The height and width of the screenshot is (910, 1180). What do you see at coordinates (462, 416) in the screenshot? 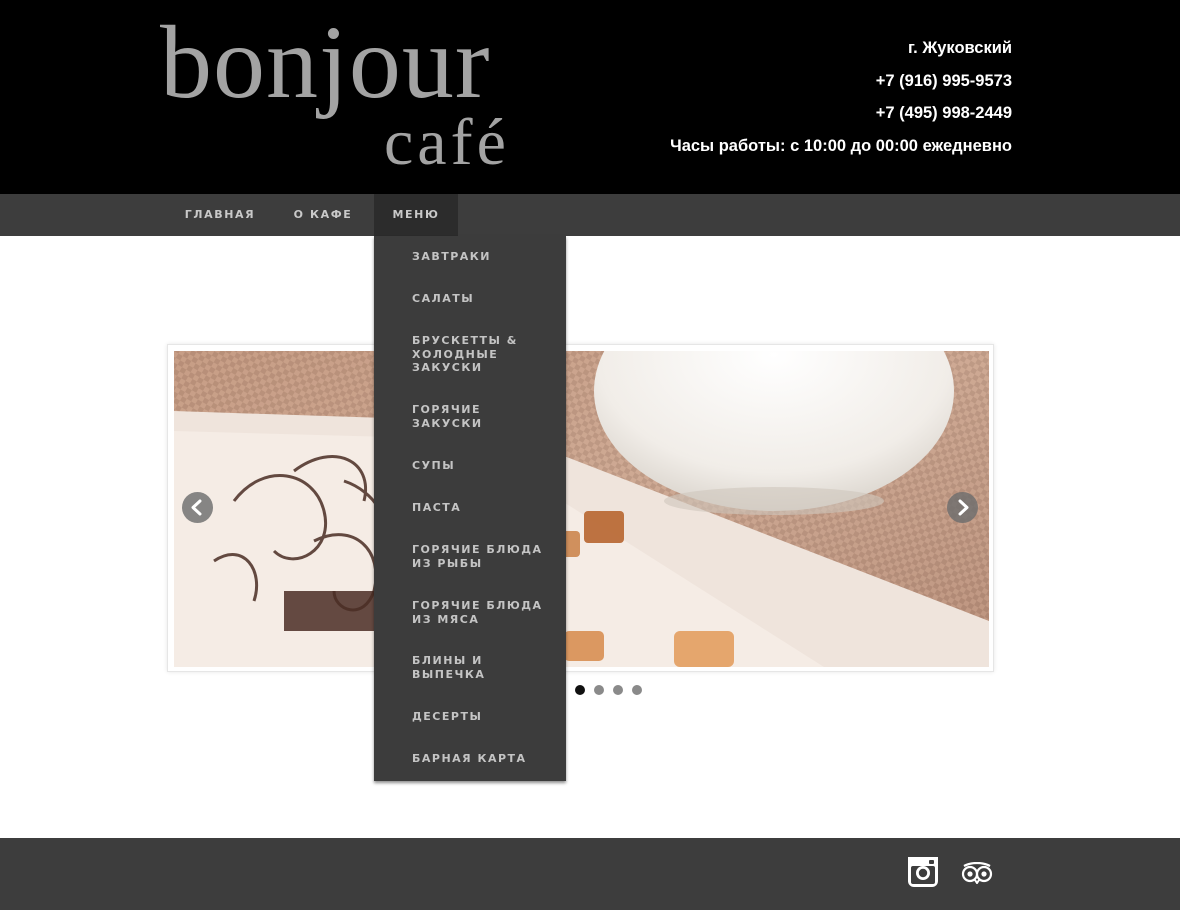
I see `menu-item-hot-appetizers: ГОРЯЧИЕ ЗАКУСКИ` at bounding box center [462, 416].